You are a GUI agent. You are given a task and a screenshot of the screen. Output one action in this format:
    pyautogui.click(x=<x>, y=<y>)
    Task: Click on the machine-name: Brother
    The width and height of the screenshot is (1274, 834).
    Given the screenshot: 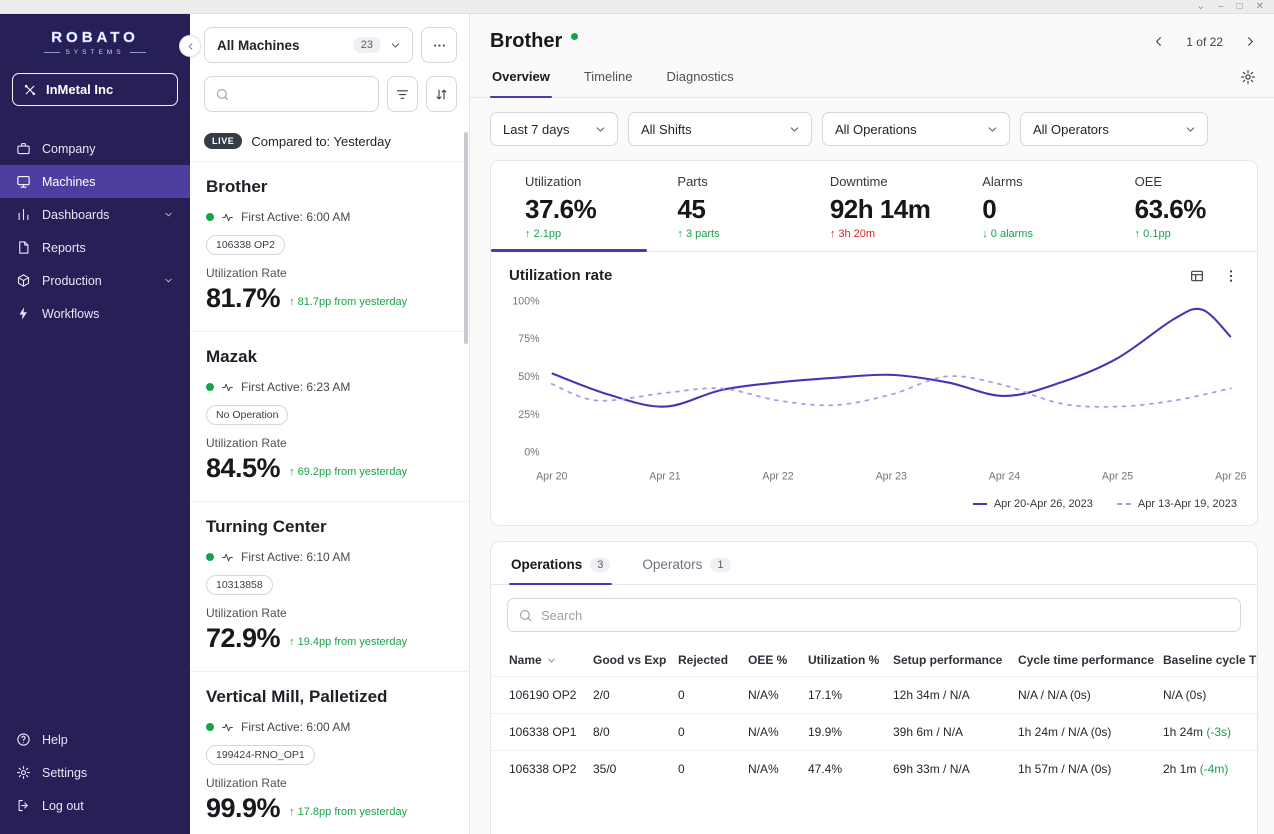 What is the action you would take?
    pyautogui.click(x=237, y=186)
    